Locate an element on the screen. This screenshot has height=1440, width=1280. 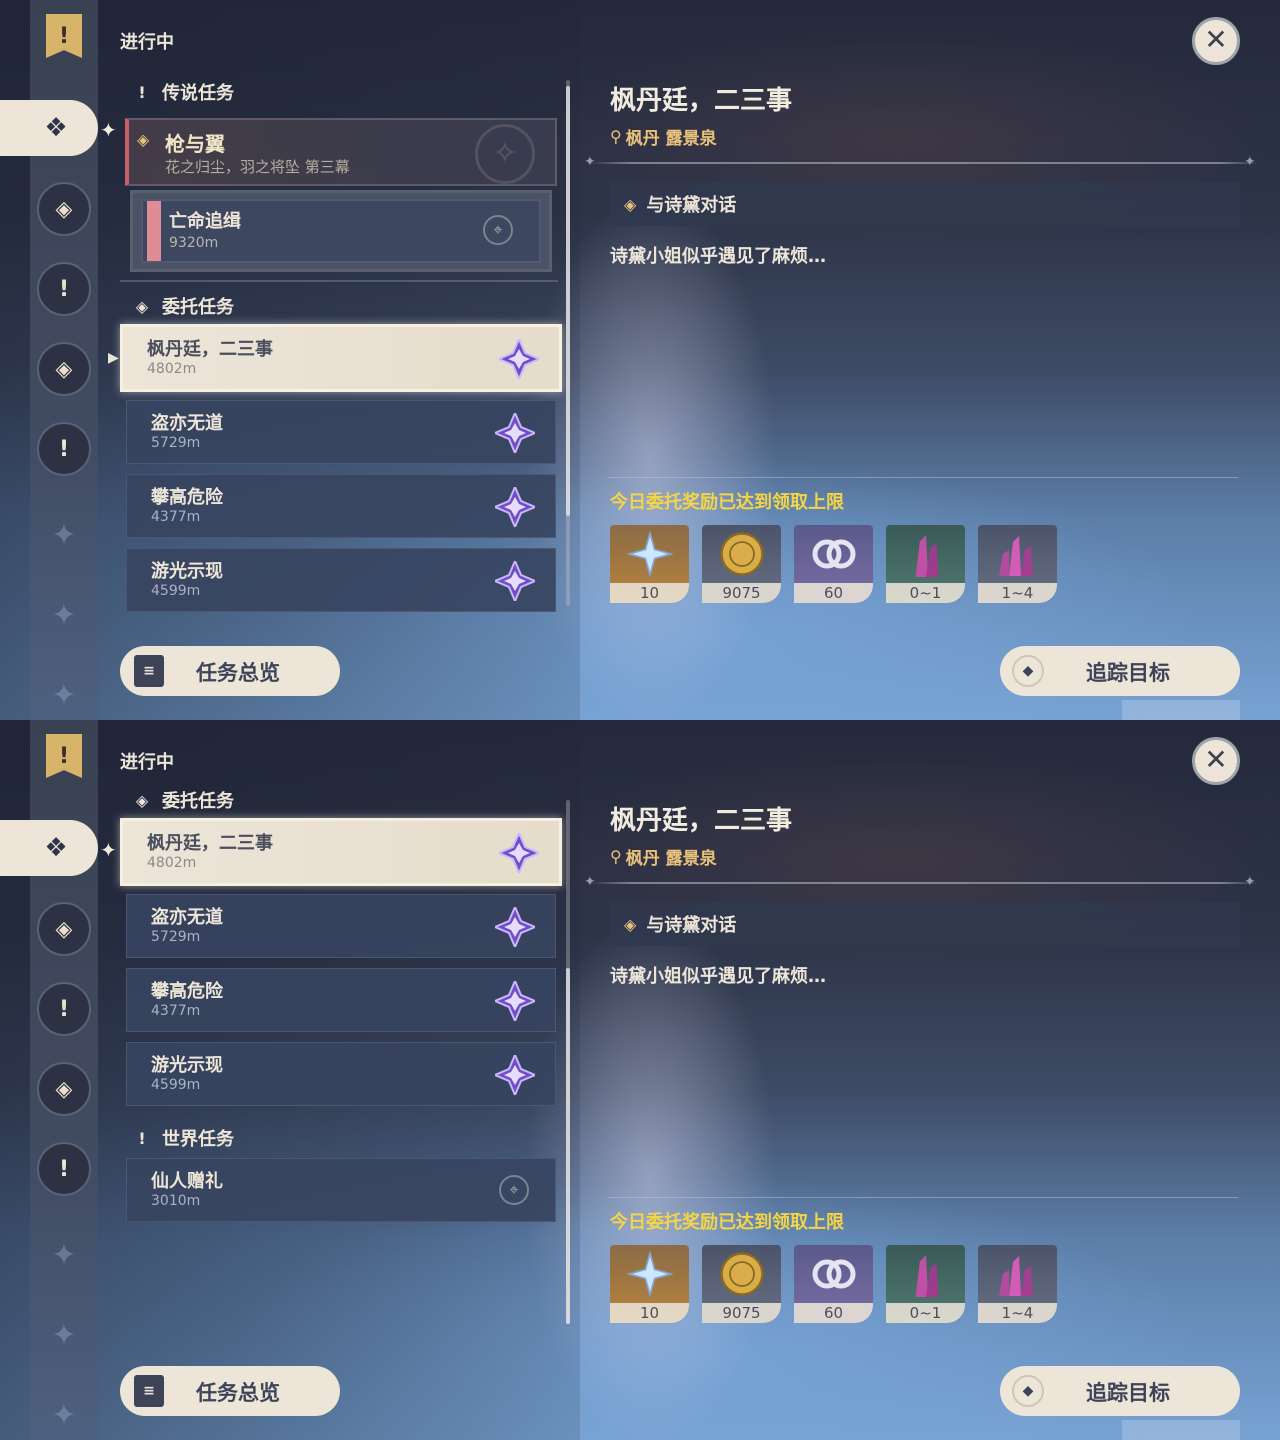
mora-icon is located at coordinates (741, 1274).